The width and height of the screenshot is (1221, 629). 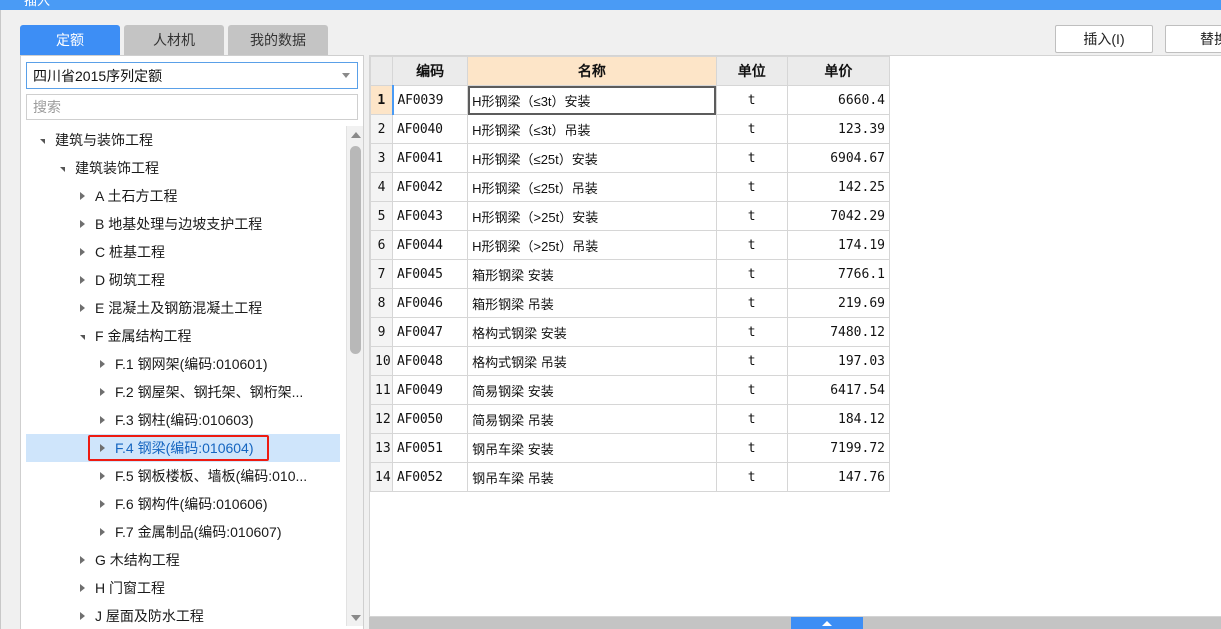 What do you see at coordinates (1104, 39) in the screenshot?
I see `insert-button: 插入(I)` at bounding box center [1104, 39].